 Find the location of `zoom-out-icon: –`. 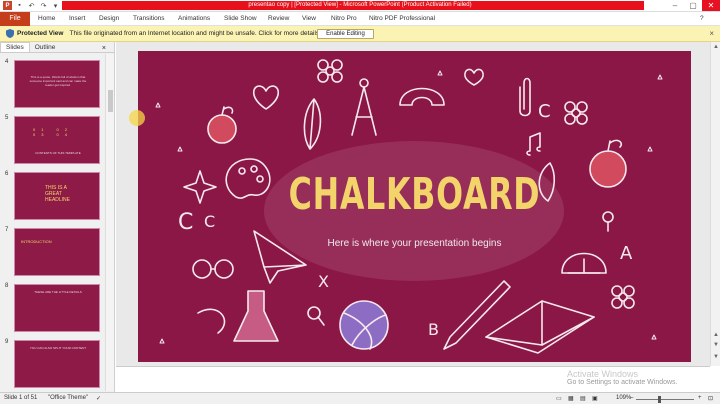

zoom-out-icon: – is located at coordinates (631, 398).